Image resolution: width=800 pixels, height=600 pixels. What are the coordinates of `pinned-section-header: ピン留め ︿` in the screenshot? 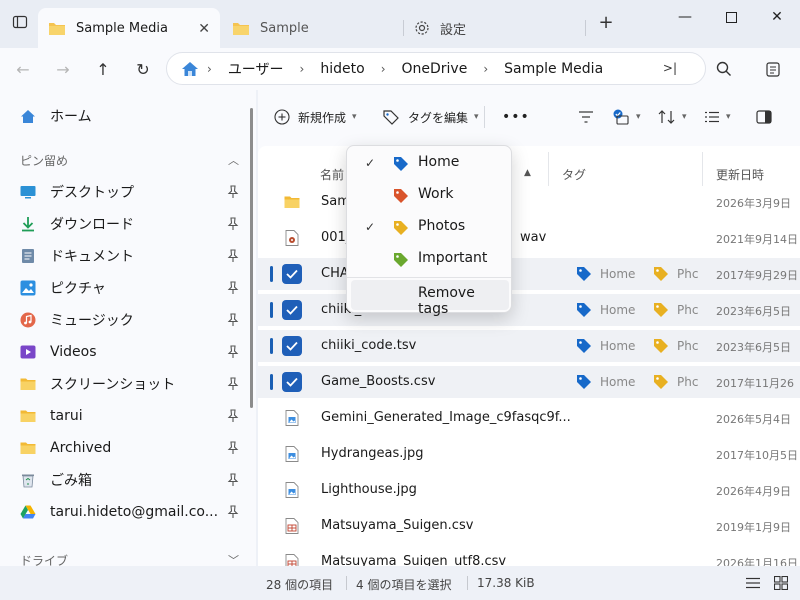 It's located at (129, 160).